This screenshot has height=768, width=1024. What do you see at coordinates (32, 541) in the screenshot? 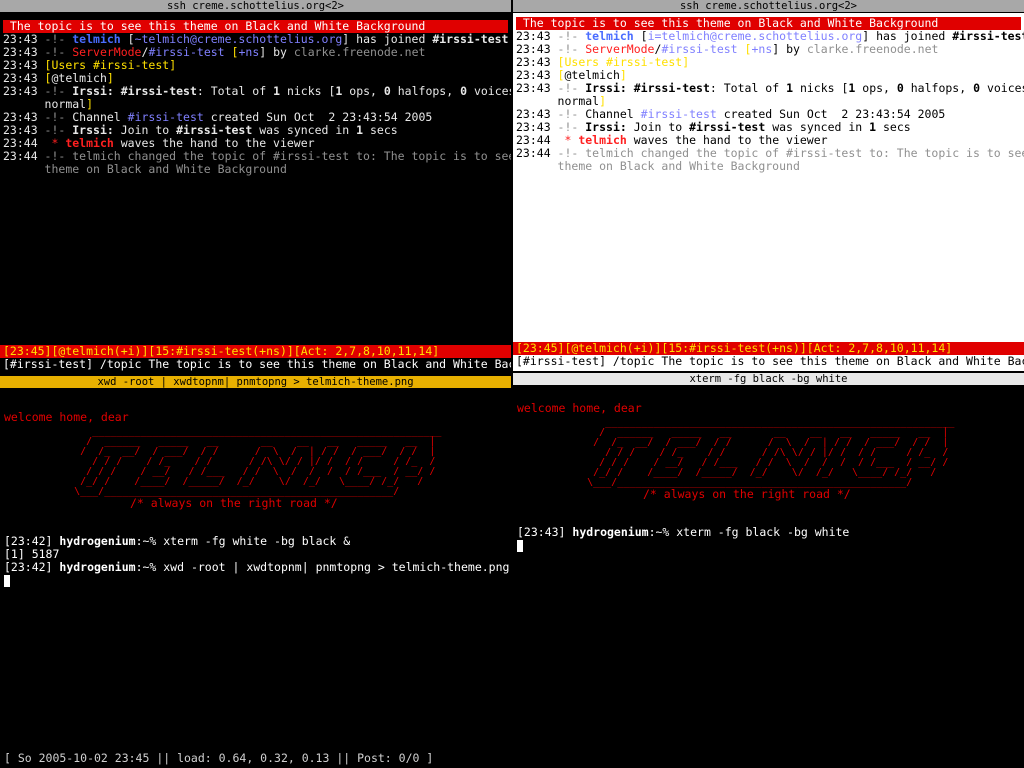
I see `shell-text: [23:42]` at bounding box center [32, 541].